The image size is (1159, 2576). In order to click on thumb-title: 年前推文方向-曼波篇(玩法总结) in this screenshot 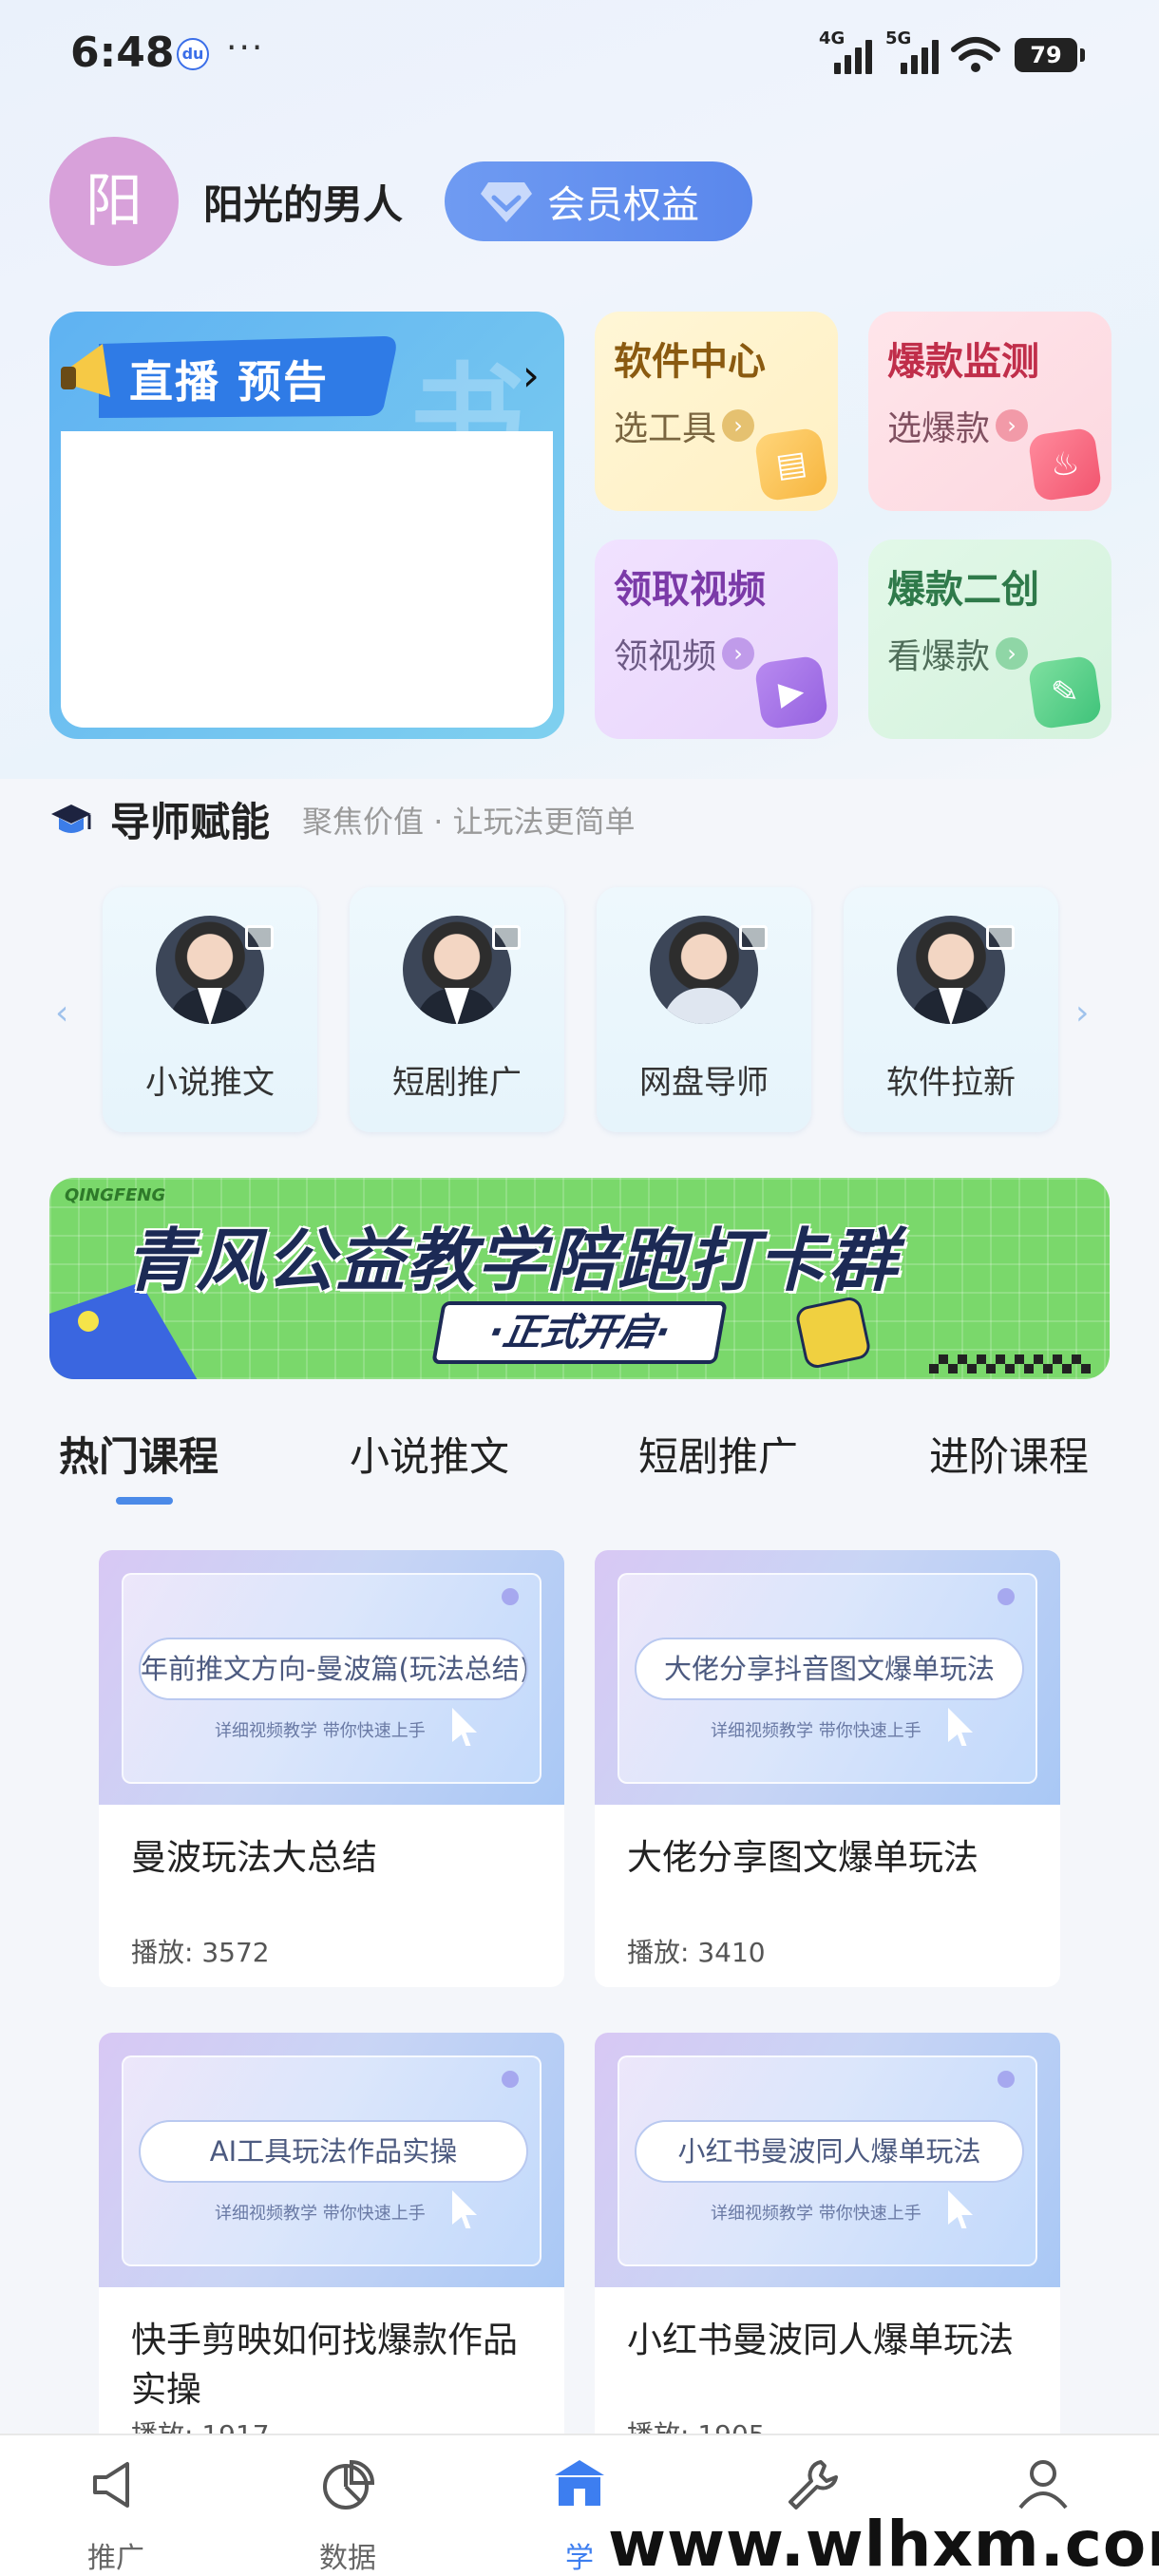, I will do `click(333, 1669)`.